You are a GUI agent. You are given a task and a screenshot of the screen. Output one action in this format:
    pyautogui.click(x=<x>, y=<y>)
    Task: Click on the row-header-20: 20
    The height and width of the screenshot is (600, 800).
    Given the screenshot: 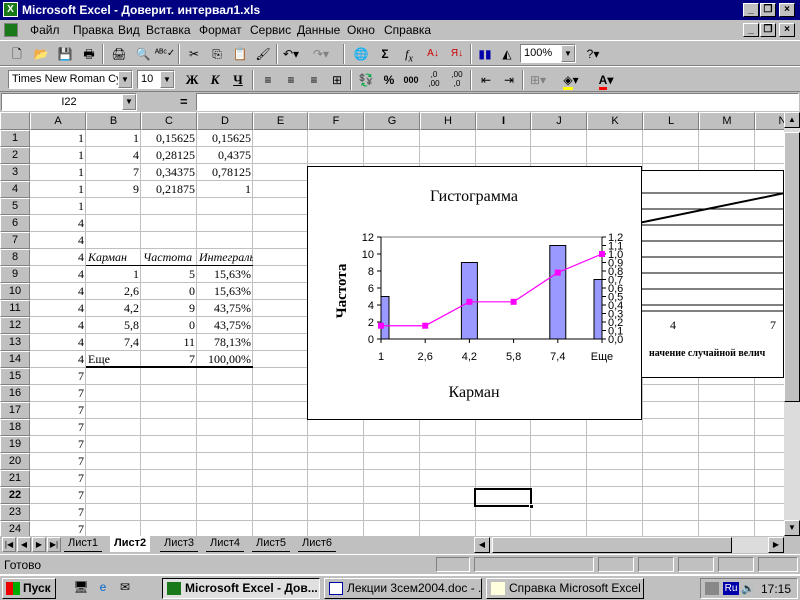 What is the action you would take?
    pyautogui.click(x=15, y=461)
    